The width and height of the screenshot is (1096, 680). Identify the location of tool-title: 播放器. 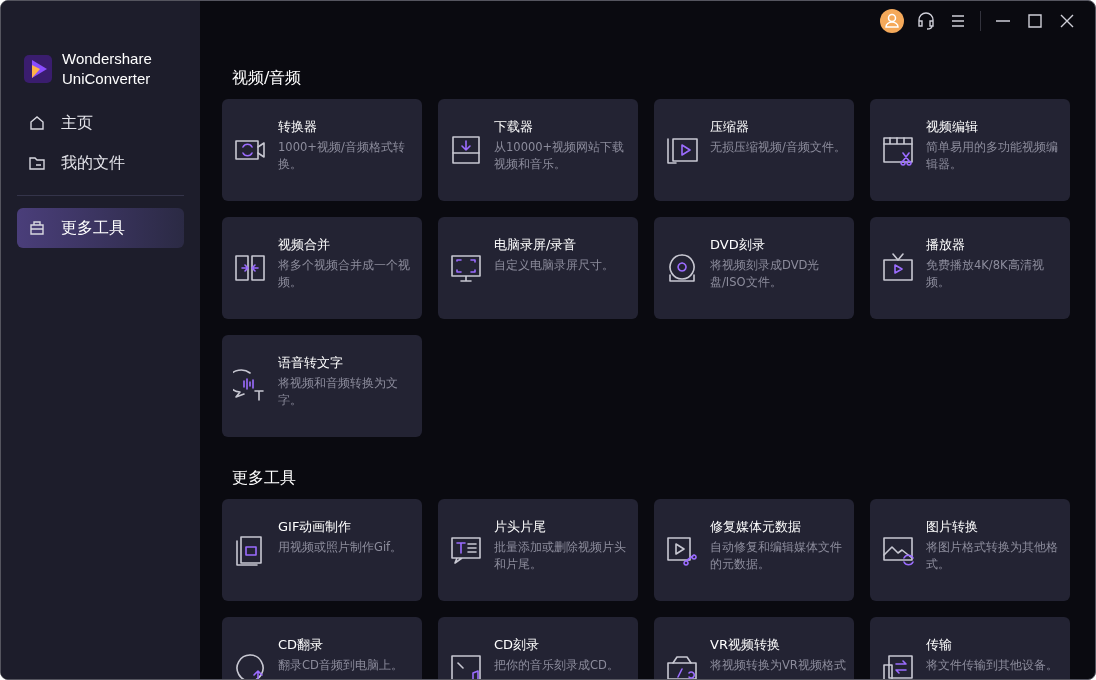
(946, 245).